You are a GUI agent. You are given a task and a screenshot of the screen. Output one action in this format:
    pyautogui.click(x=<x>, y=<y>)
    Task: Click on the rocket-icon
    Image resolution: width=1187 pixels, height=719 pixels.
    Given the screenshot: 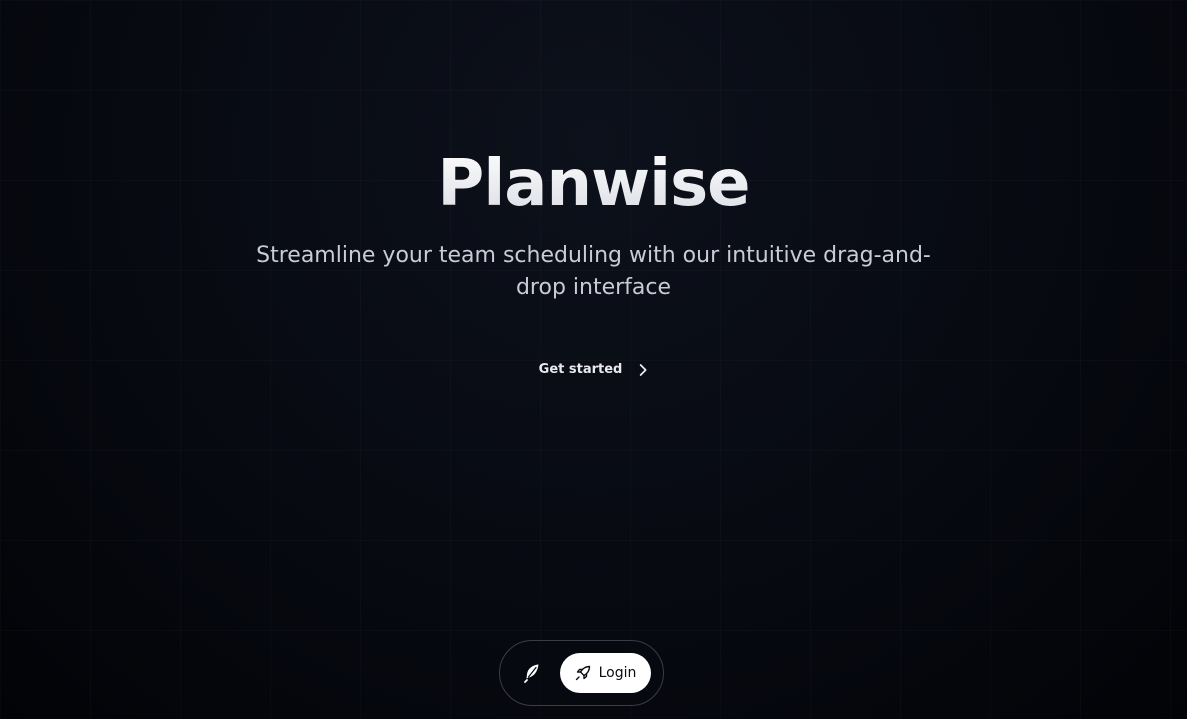 What is the action you would take?
    pyautogui.click(x=583, y=673)
    